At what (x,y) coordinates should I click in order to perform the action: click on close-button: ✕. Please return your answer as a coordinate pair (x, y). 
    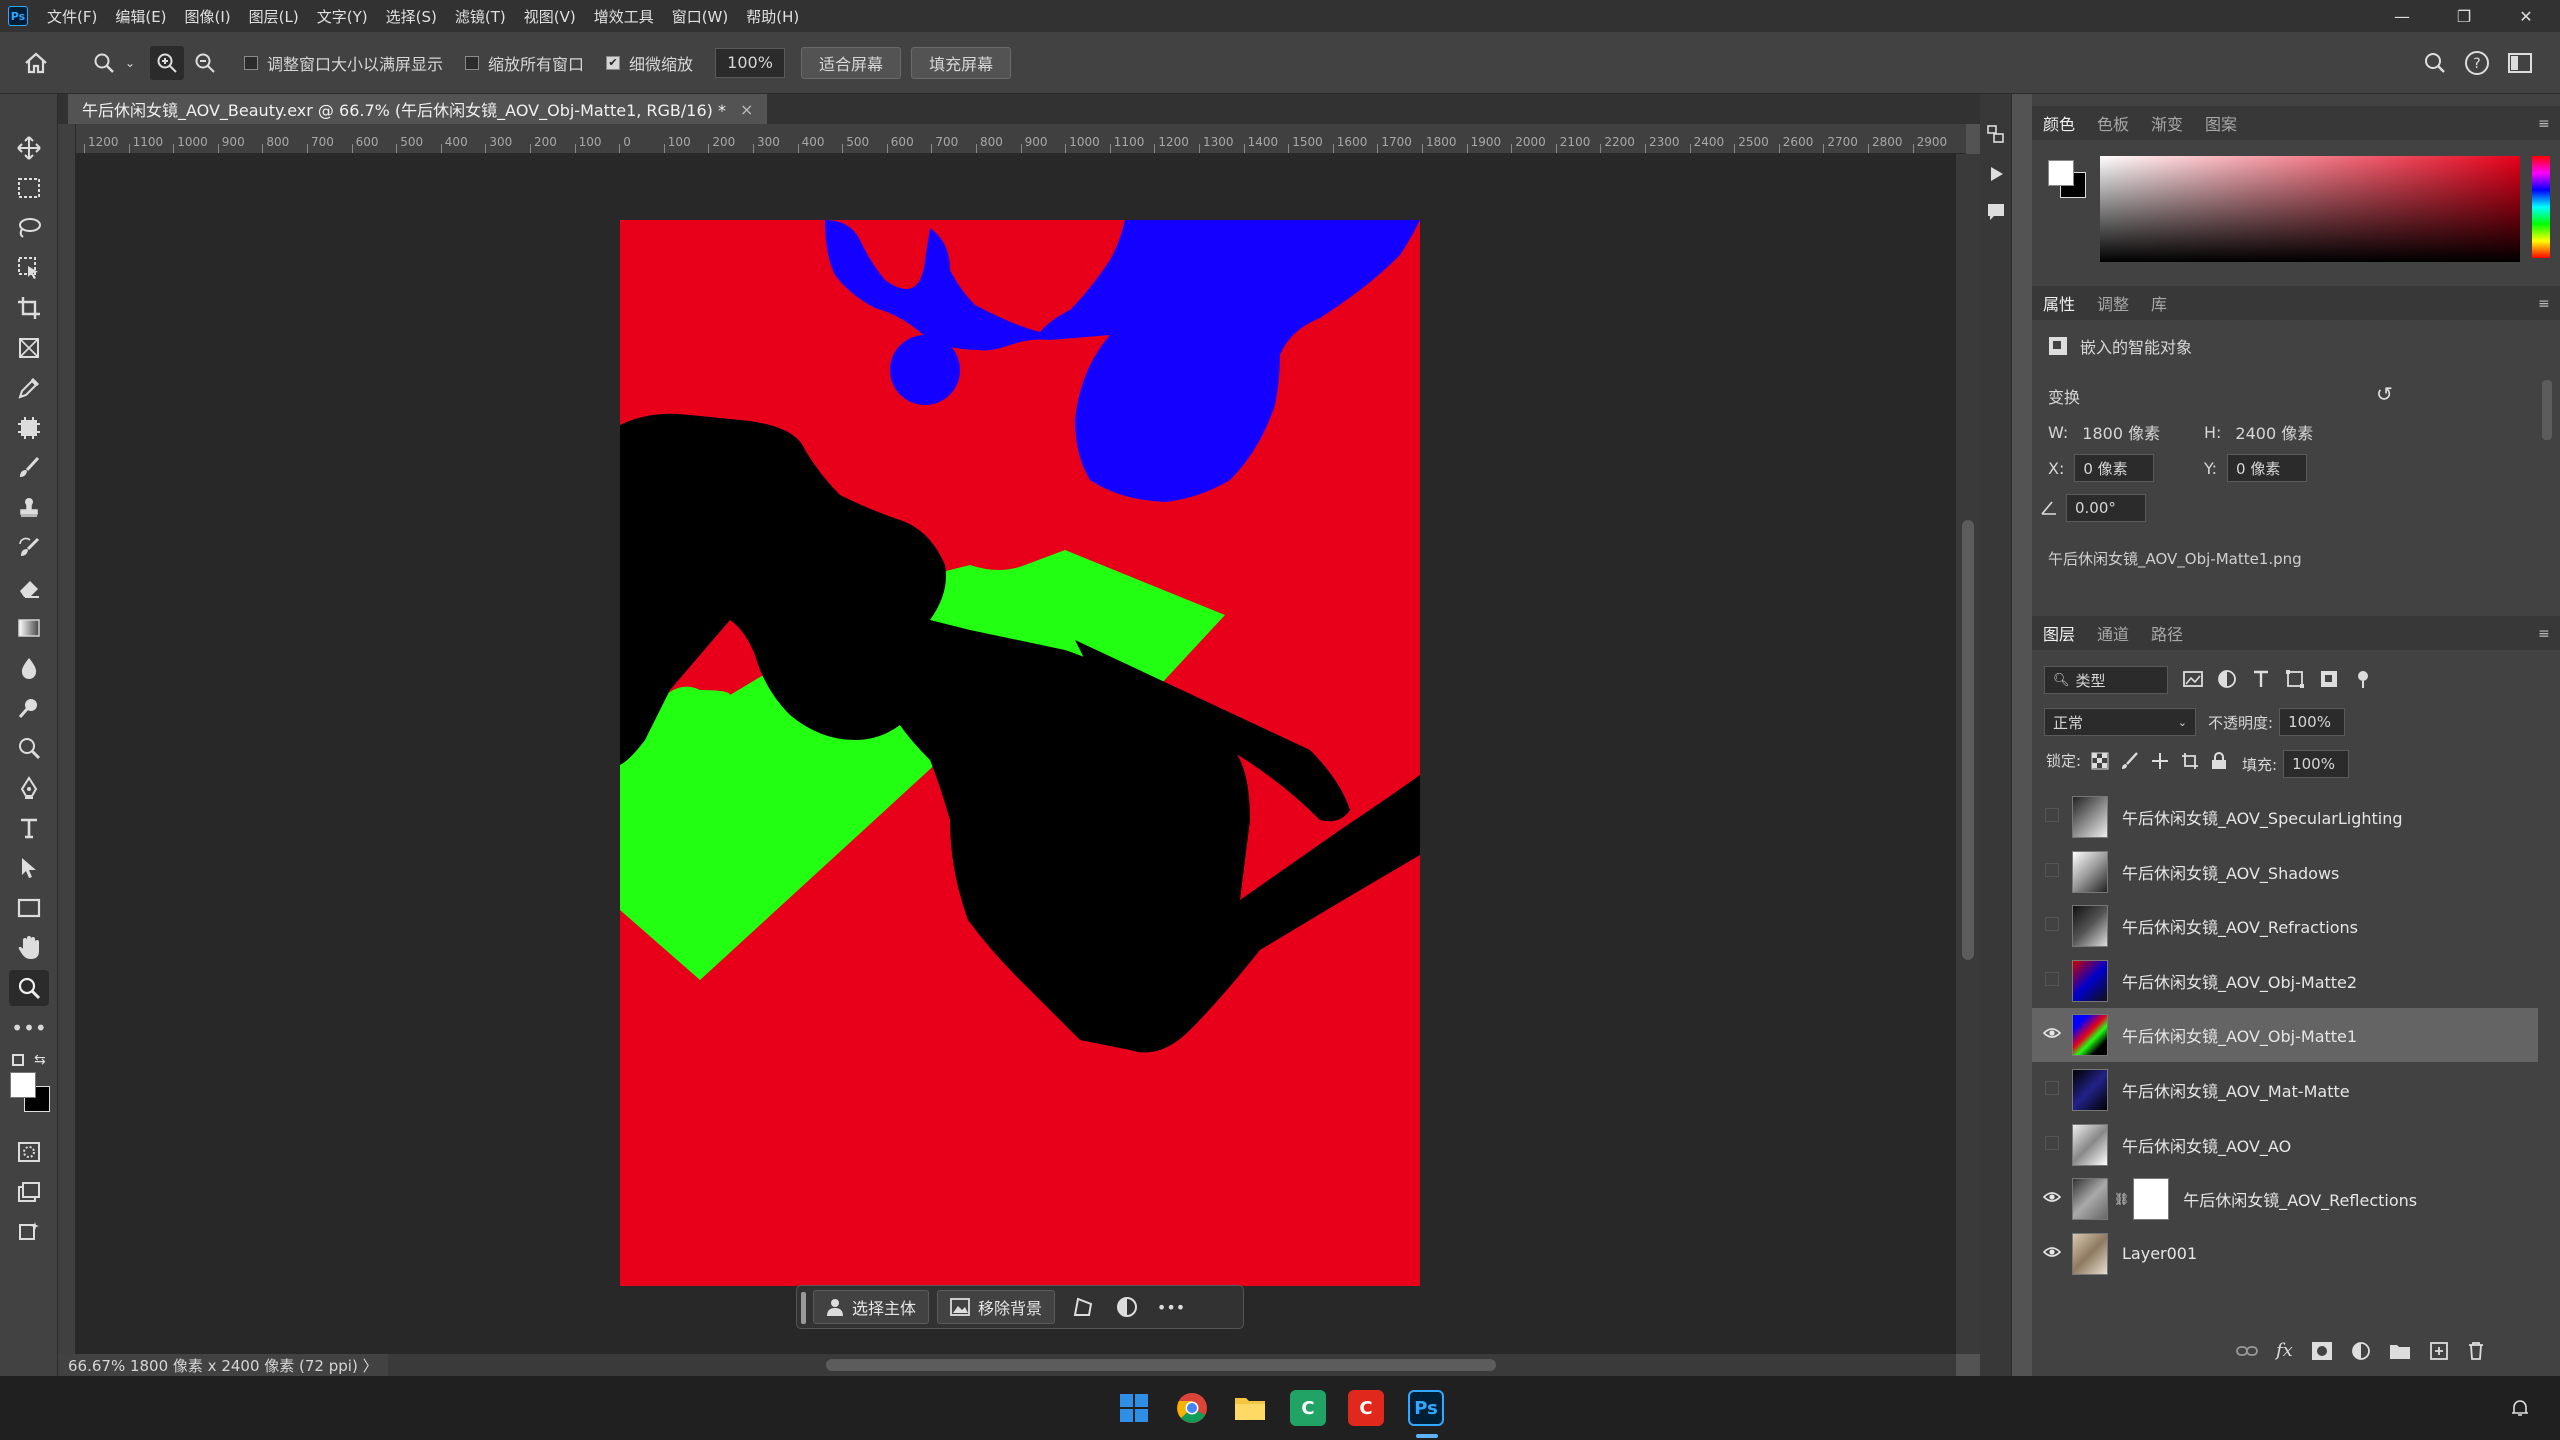
    Looking at the image, I should click on (2526, 16).